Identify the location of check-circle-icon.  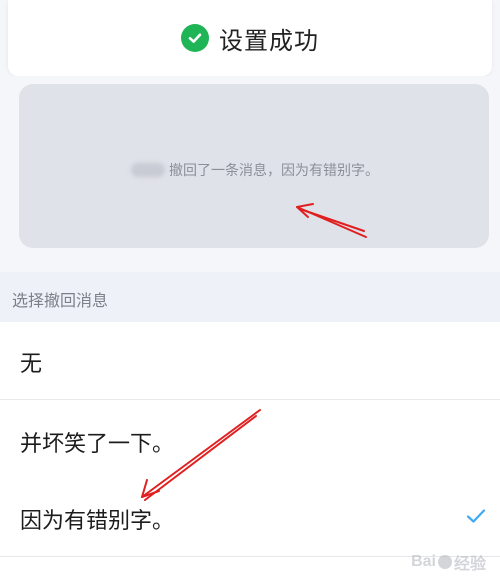
(195, 38).